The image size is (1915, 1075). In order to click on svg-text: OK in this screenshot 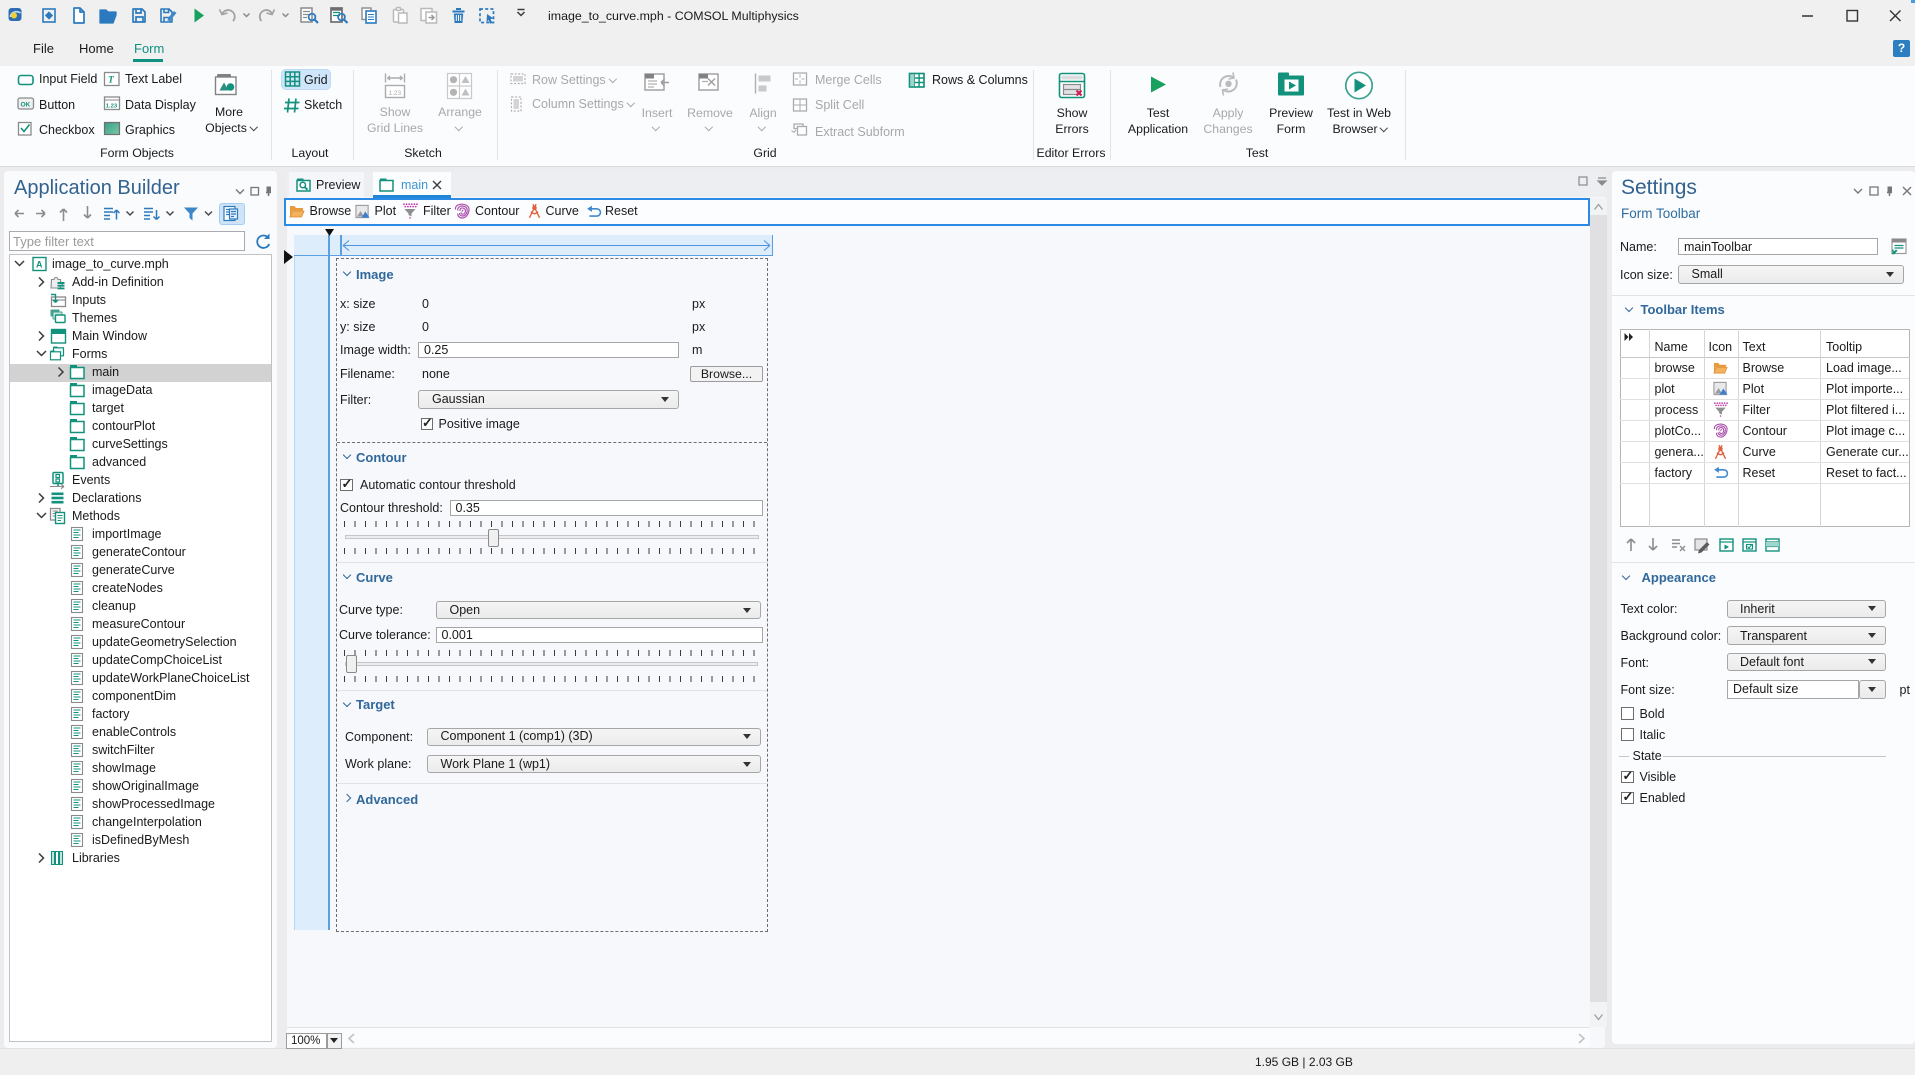, I will do `click(26, 105)`.